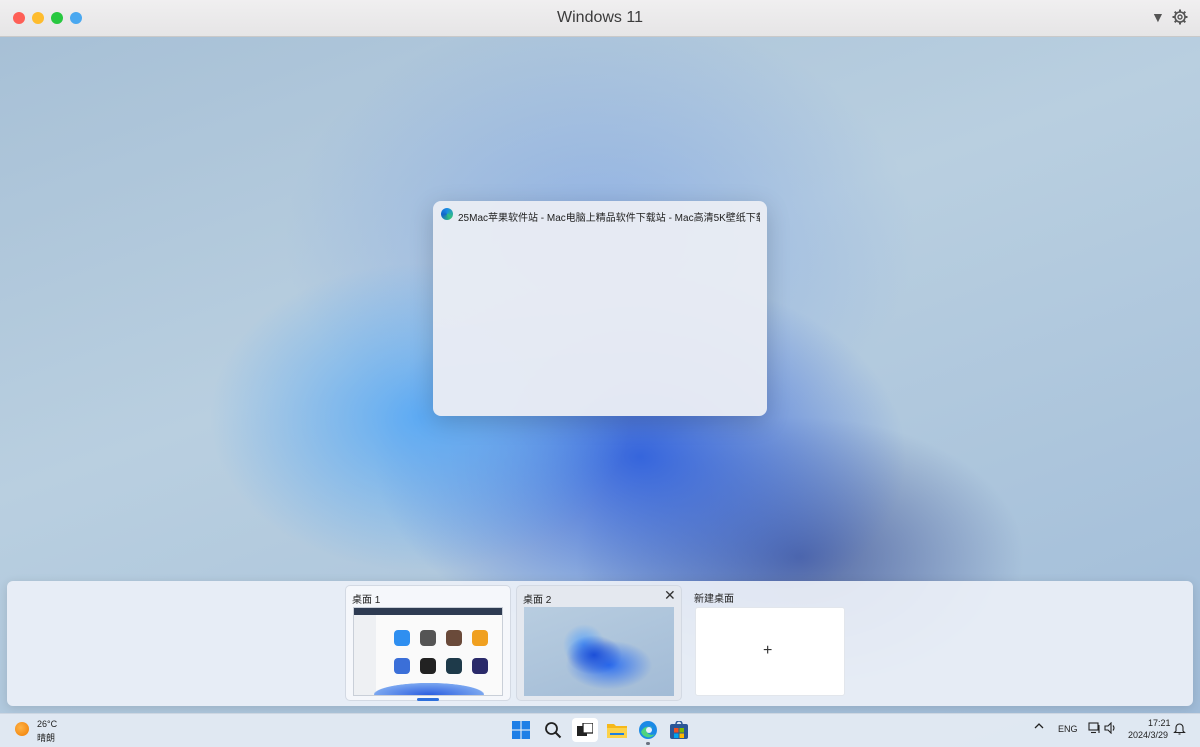  Describe the element at coordinates (679, 730) in the screenshot. I see `store-icon` at that location.